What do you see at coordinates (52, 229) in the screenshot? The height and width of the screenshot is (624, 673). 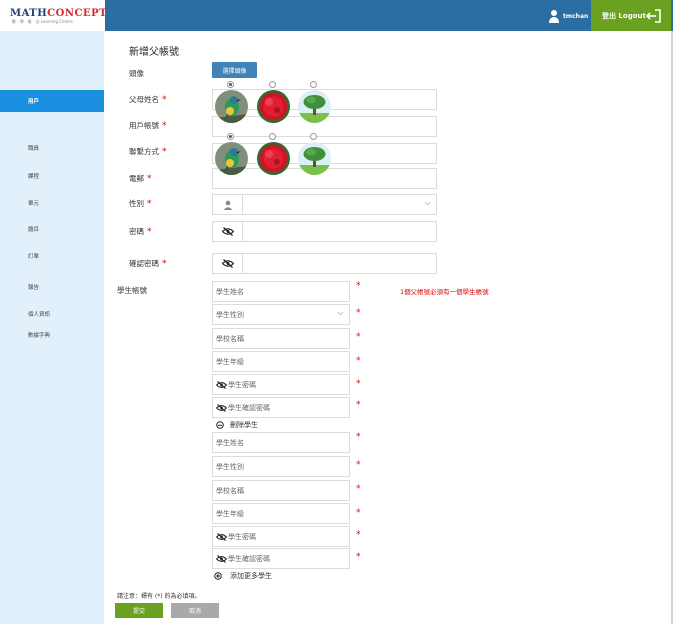 I see `sidebar-item-questions: 題目` at bounding box center [52, 229].